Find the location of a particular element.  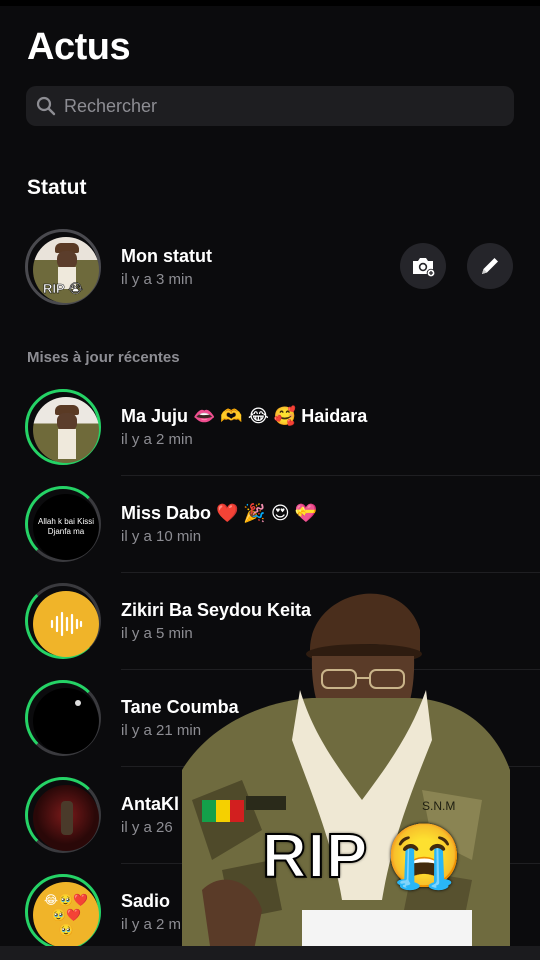

status-time-1: il y a 2 min is located at coordinates (157, 439).